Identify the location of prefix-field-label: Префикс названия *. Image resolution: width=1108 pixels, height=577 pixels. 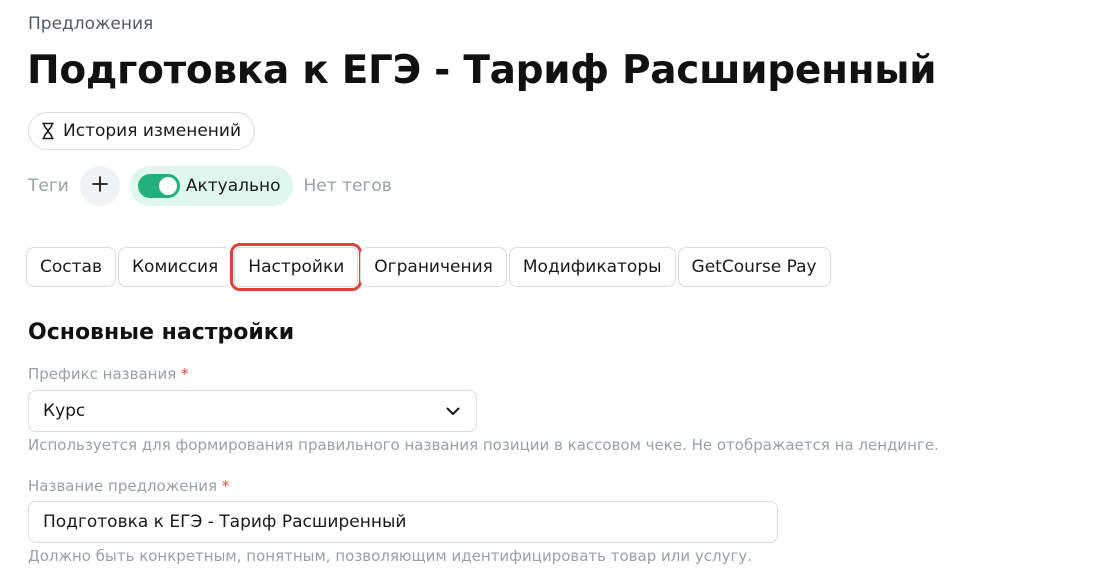
(108, 374).